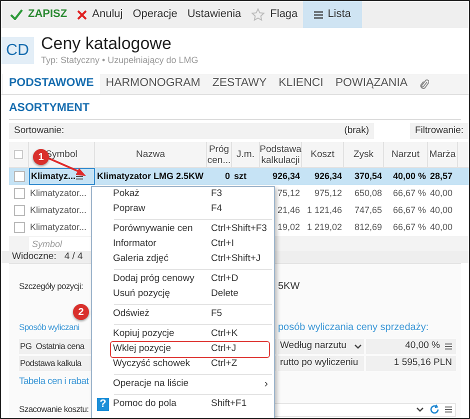 The image size is (470, 419). What do you see at coordinates (49, 327) in the screenshot?
I see `section-heading: Sposób wyliczani` at bounding box center [49, 327].